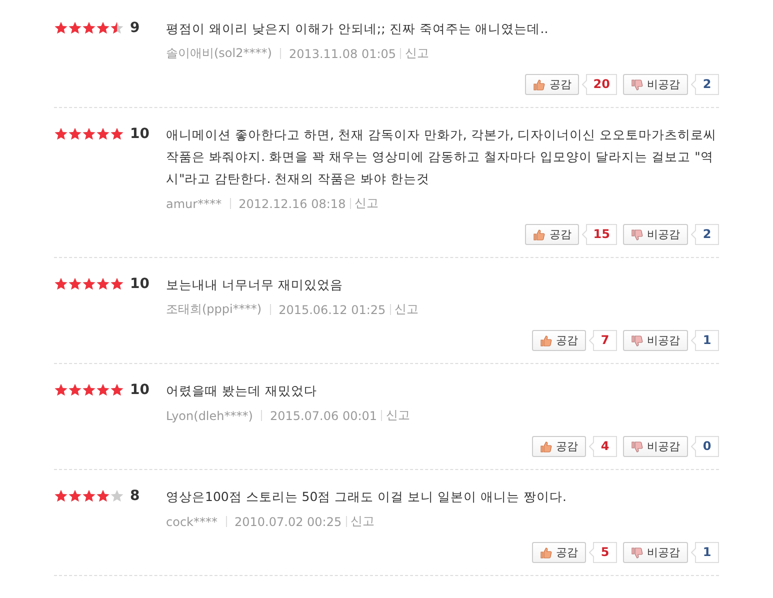 The width and height of the screenshot is (773, 598). Describe the element at coordinates (332, 309) in the screenshot. I see `review-date: 2015.06.12 01:25` at that location.